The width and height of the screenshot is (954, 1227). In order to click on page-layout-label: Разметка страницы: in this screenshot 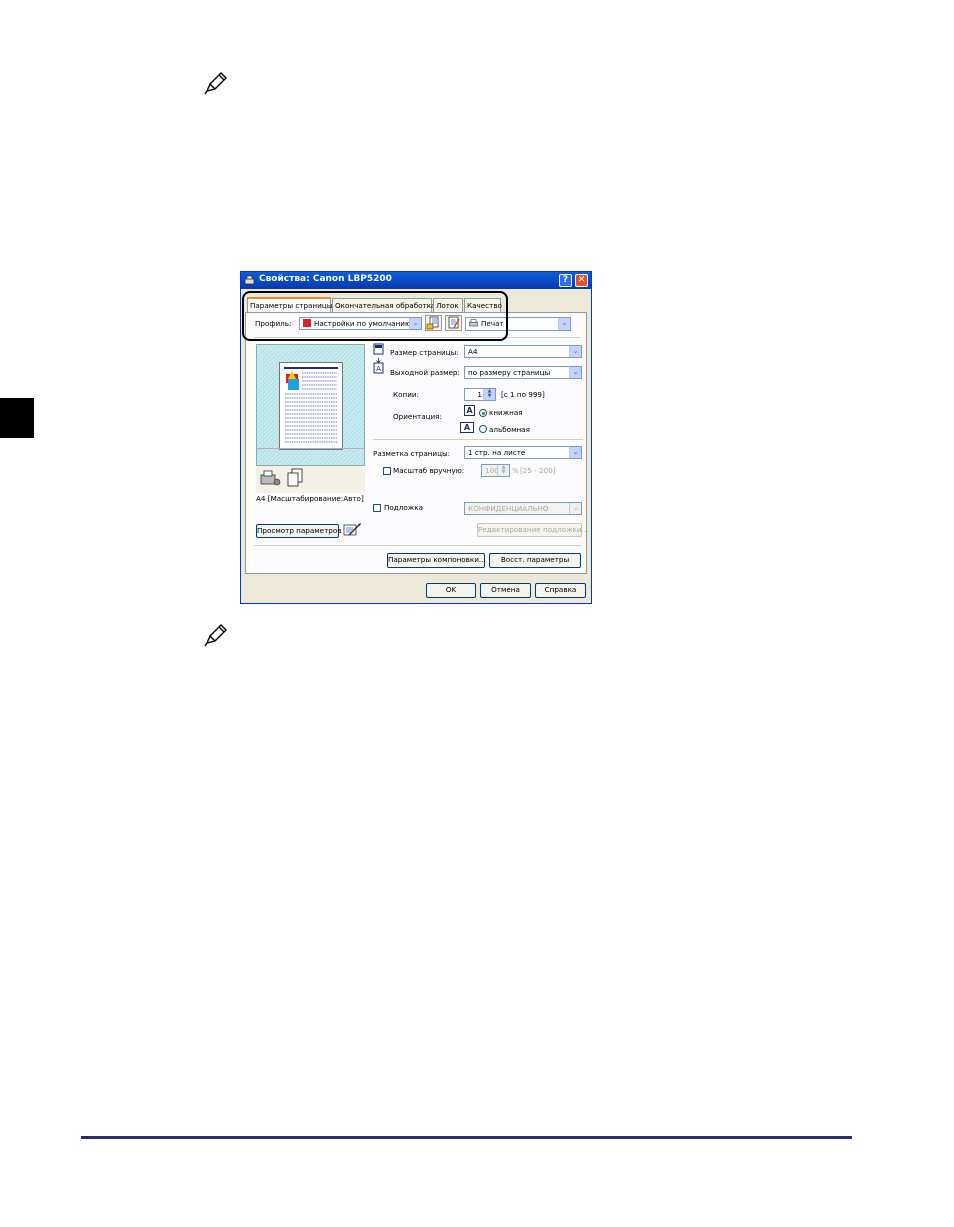, I will do `click(412, 453)`.